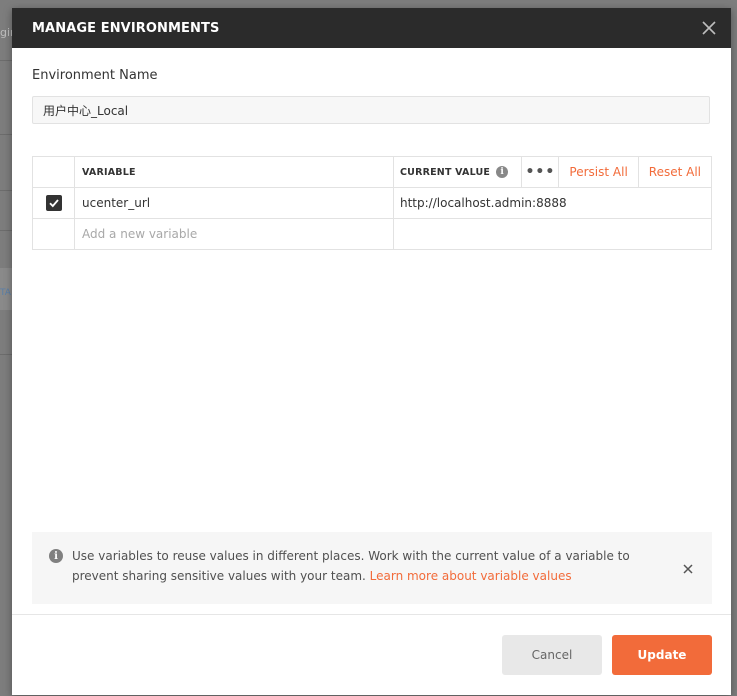 Image resolution: width=737 pixels, height=696 pixels. What do you see at coordinates (540, 172) in the screenshot?
I see `more-options-button: •••` at bounding box center [540, 172].